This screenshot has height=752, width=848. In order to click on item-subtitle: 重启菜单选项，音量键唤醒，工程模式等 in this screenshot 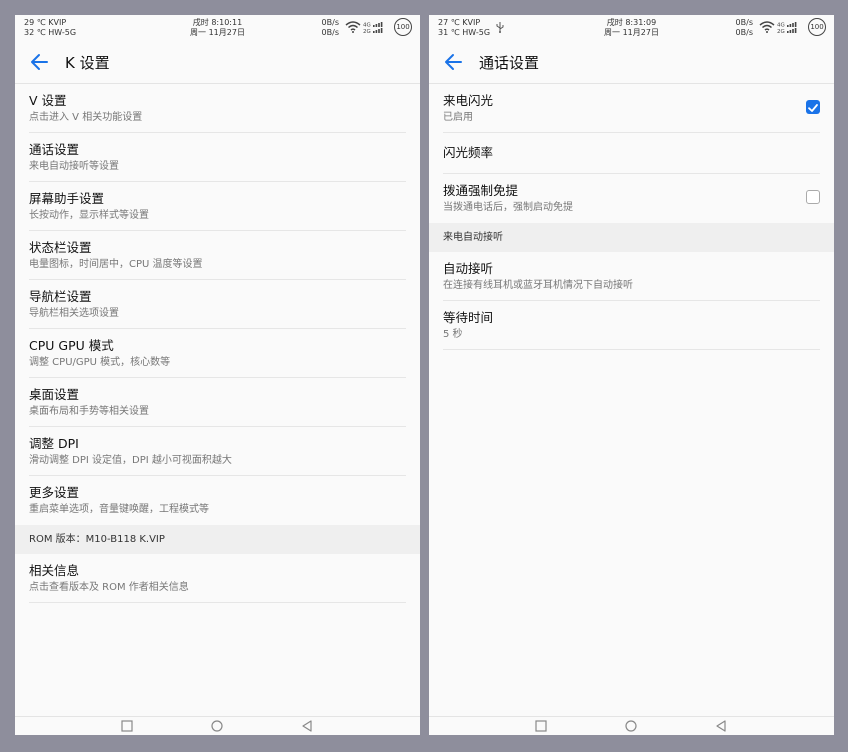, I will do `click(119, 509)`.